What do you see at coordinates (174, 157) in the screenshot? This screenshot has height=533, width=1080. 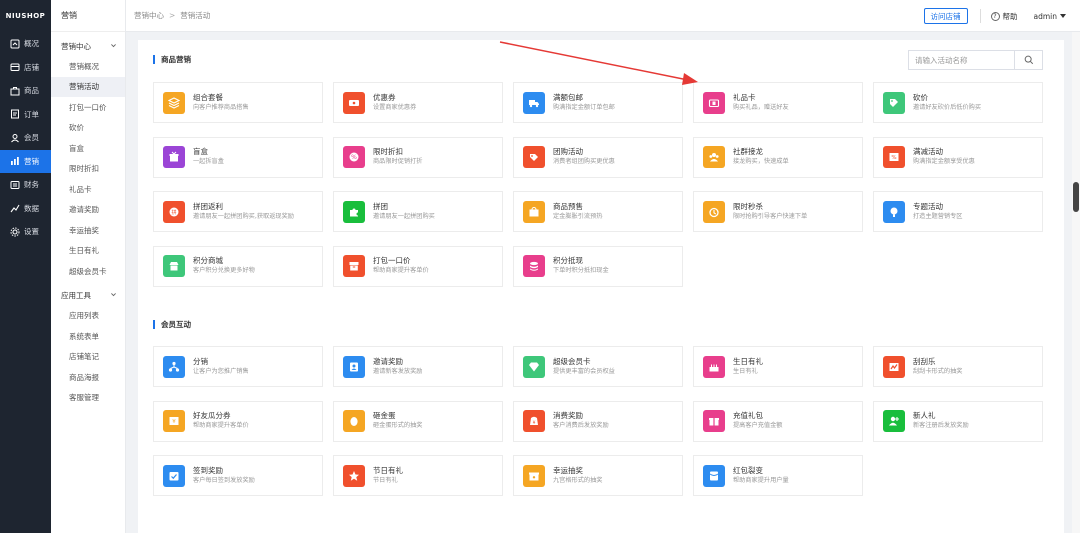 I see `blind-box-icon` at bounding box center [174, 157].